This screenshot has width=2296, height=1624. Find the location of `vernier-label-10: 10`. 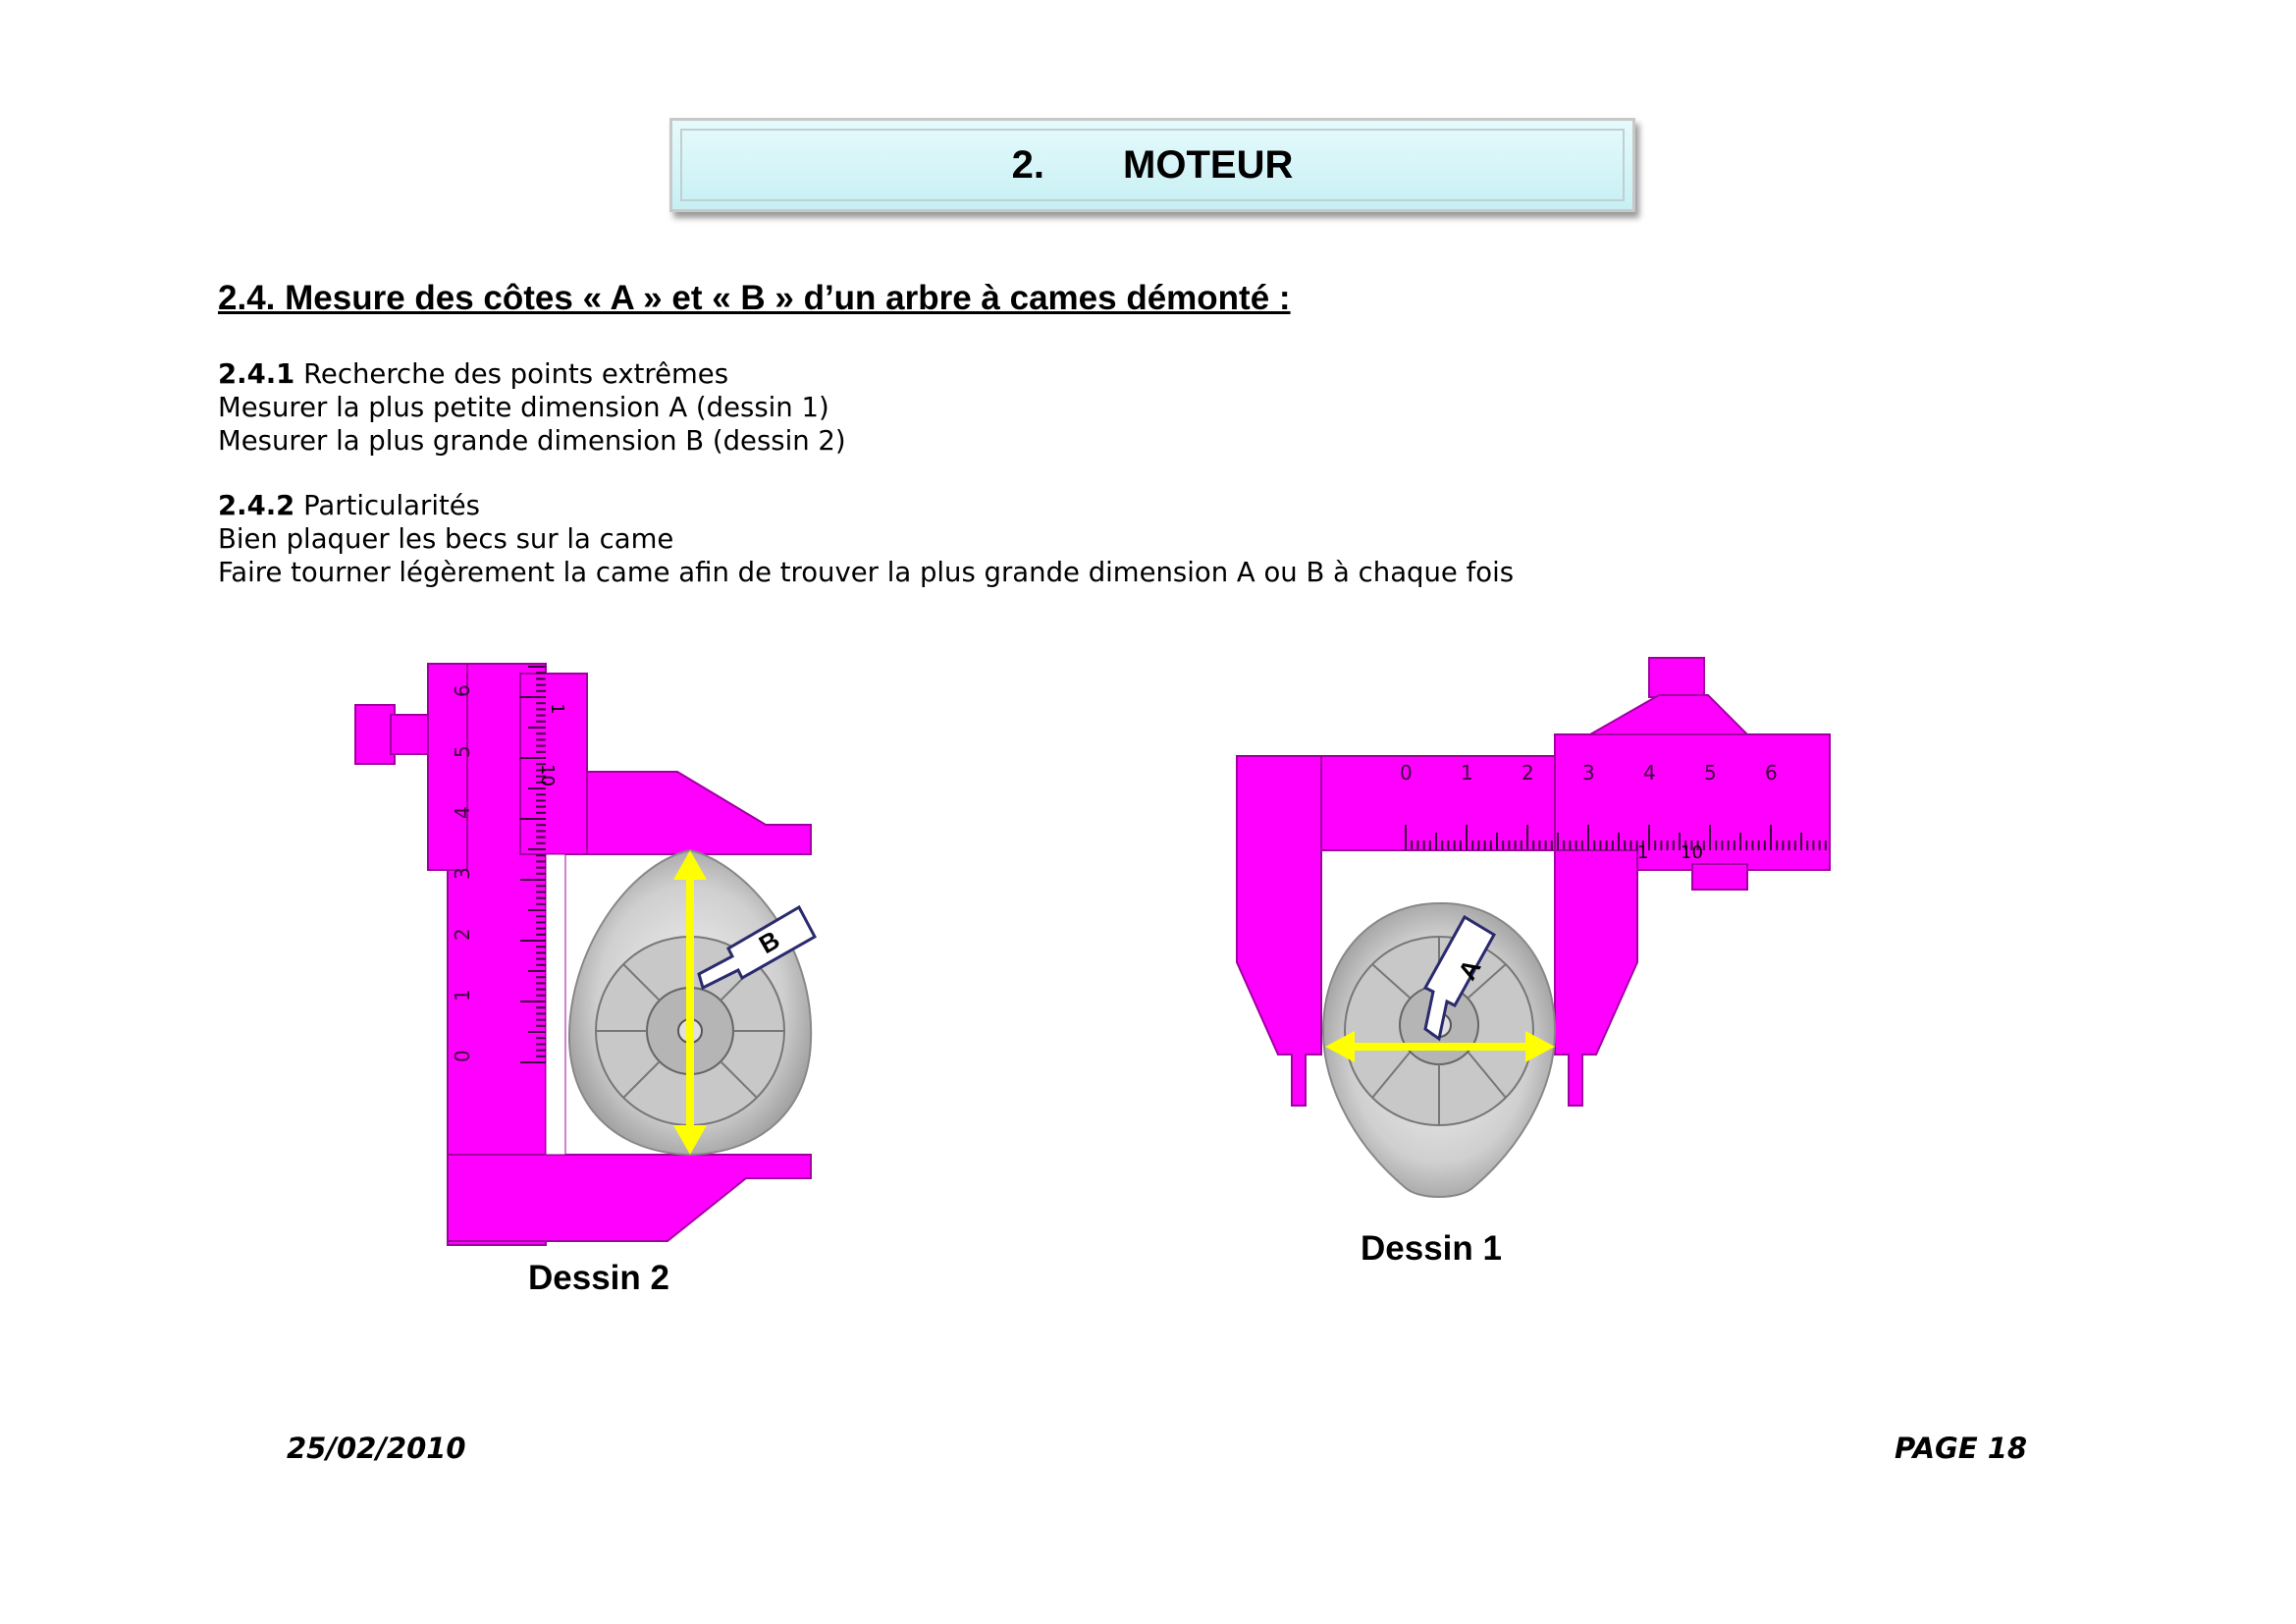

vernier-label-10: 10 is located at coordinates (547, 775).